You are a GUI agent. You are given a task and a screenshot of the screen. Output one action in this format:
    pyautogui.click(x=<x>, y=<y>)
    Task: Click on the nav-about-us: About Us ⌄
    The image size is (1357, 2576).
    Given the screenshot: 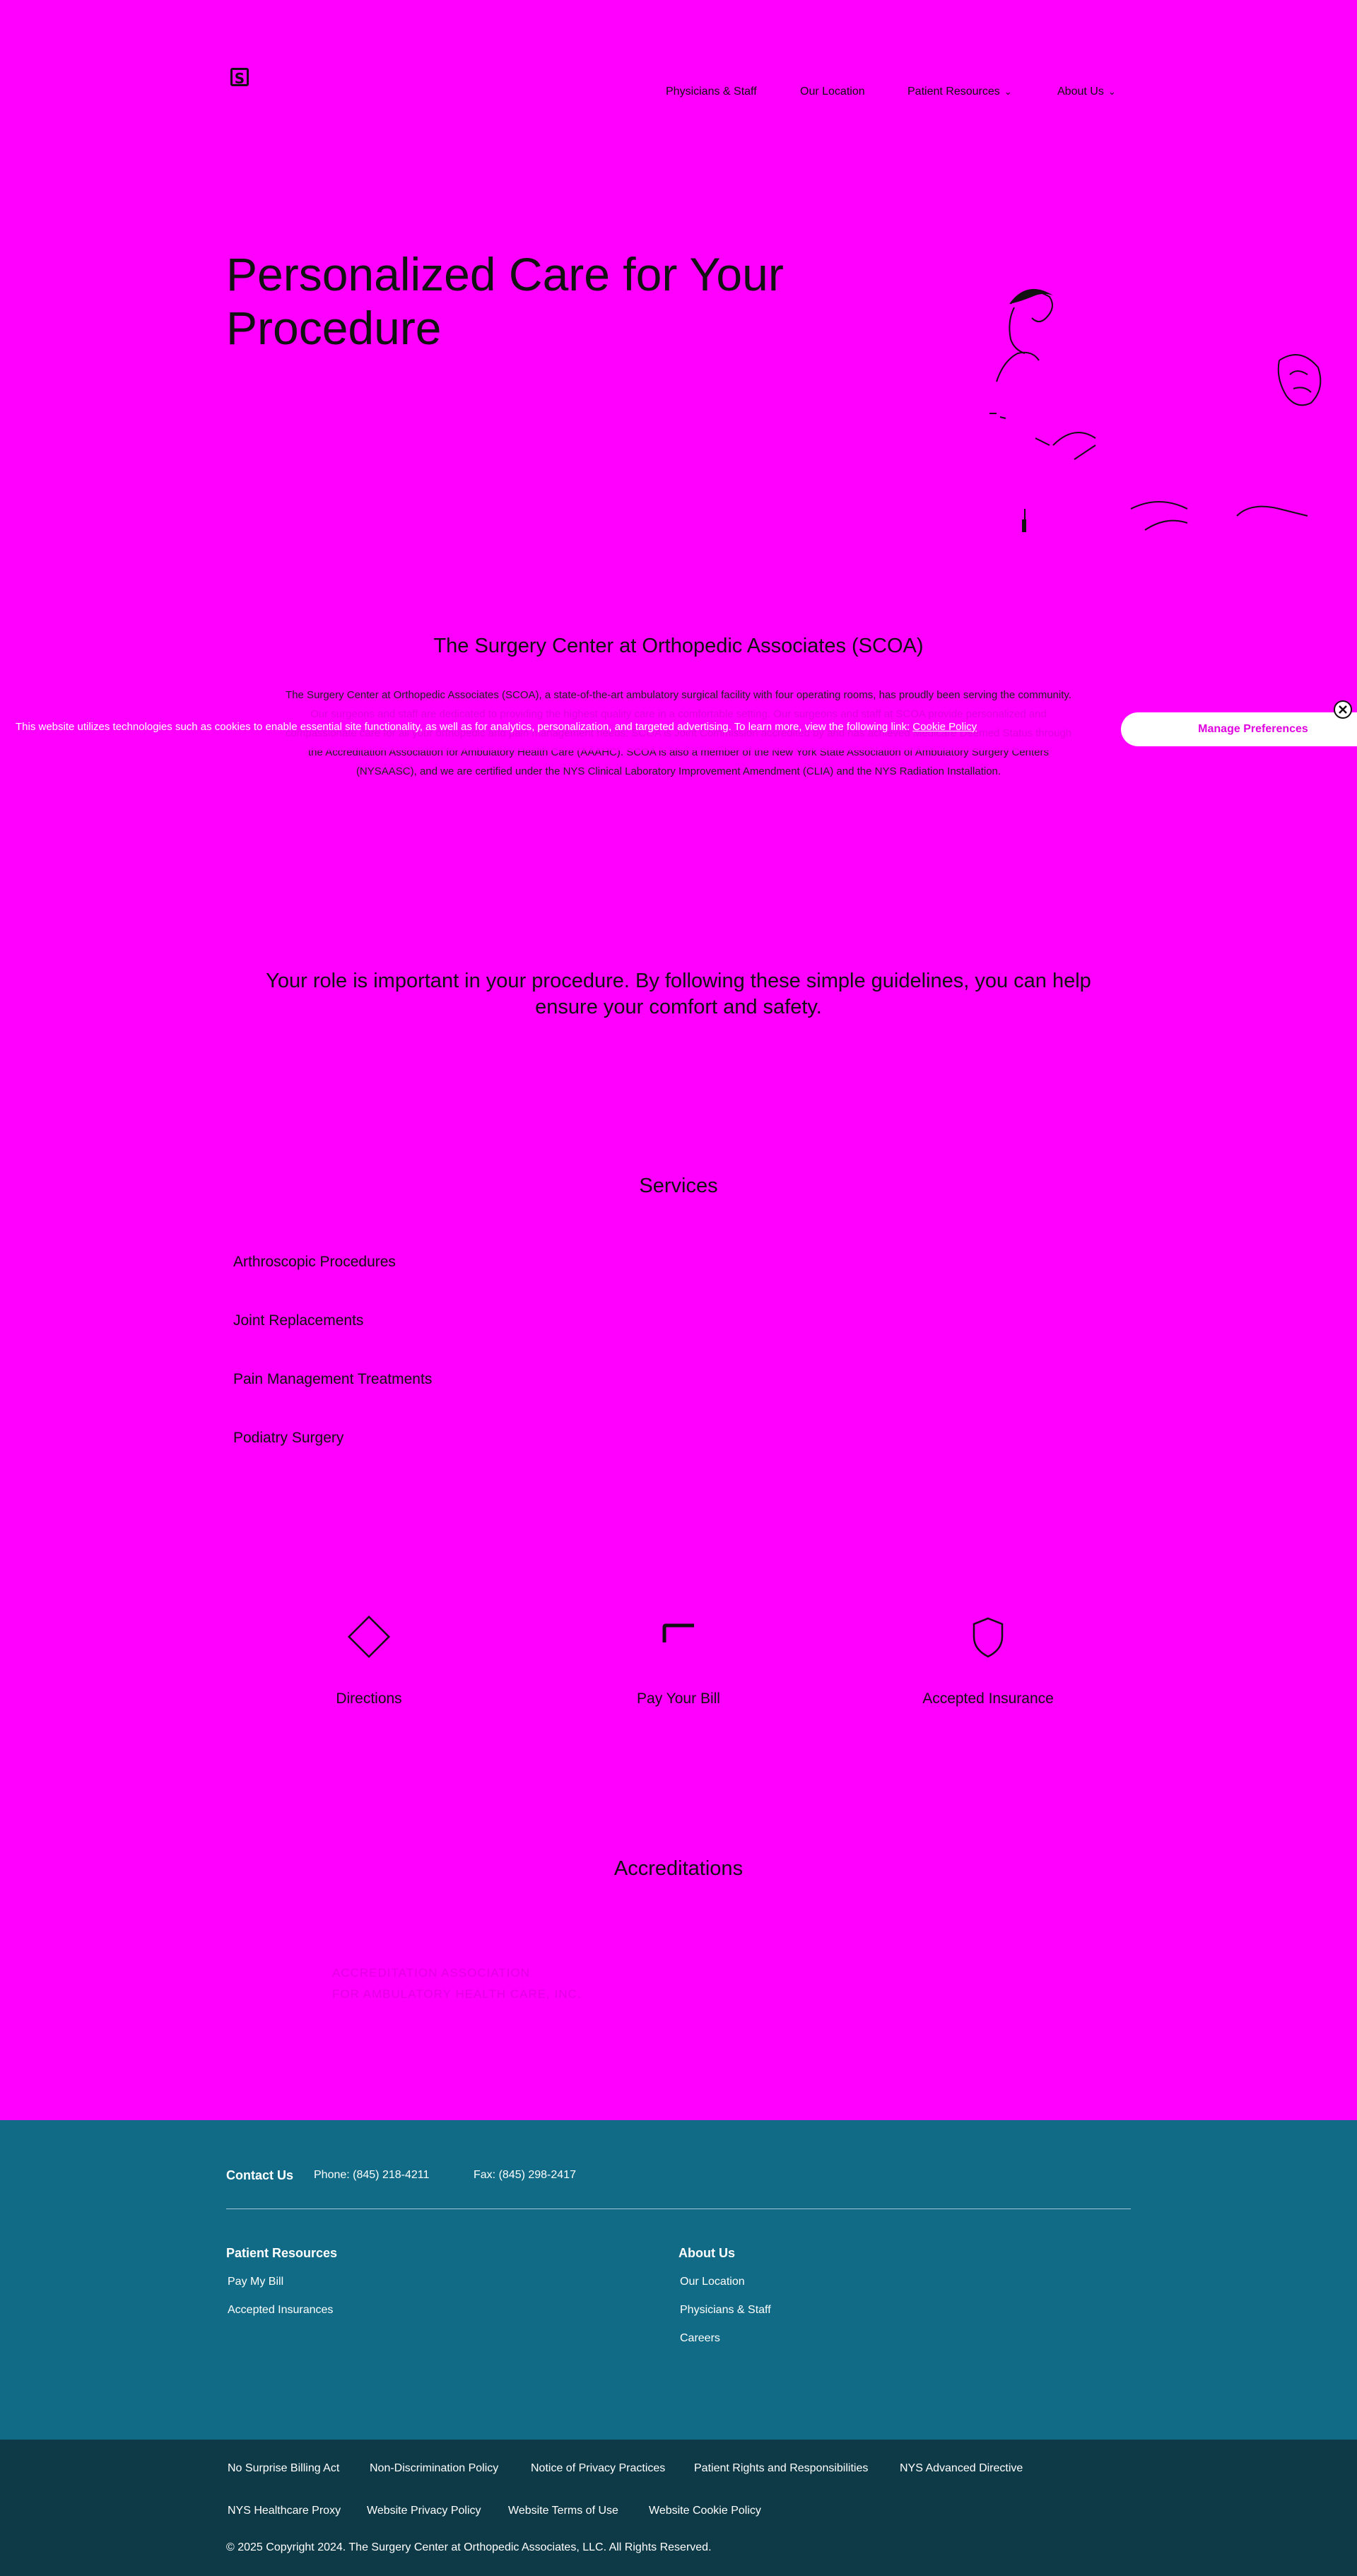 What is the action you would take?
    pyautogui.click(x=1086, y=92)
    